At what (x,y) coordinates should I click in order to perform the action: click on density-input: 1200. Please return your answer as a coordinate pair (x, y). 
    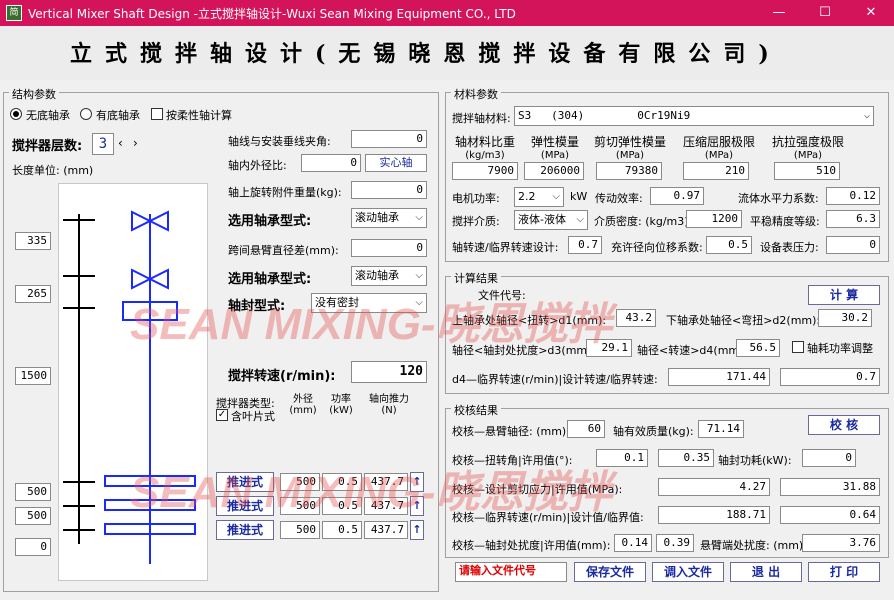
    Looking at the image, I should click on (714, 219).